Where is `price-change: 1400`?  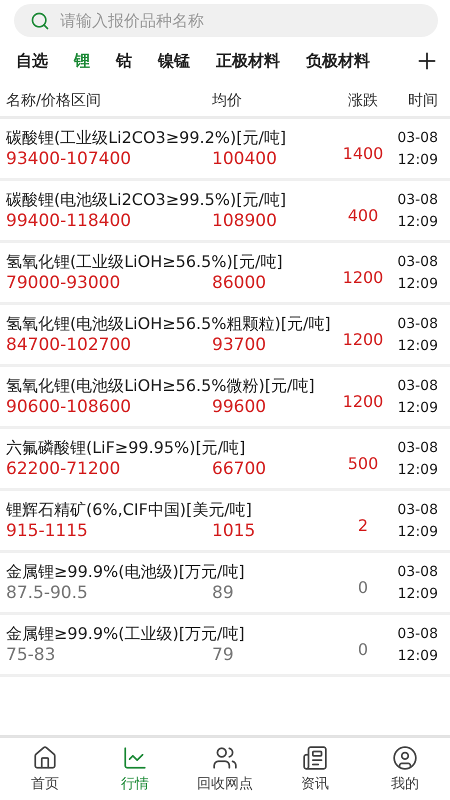 price-change: 1400 is located at coordinates (363, 153).